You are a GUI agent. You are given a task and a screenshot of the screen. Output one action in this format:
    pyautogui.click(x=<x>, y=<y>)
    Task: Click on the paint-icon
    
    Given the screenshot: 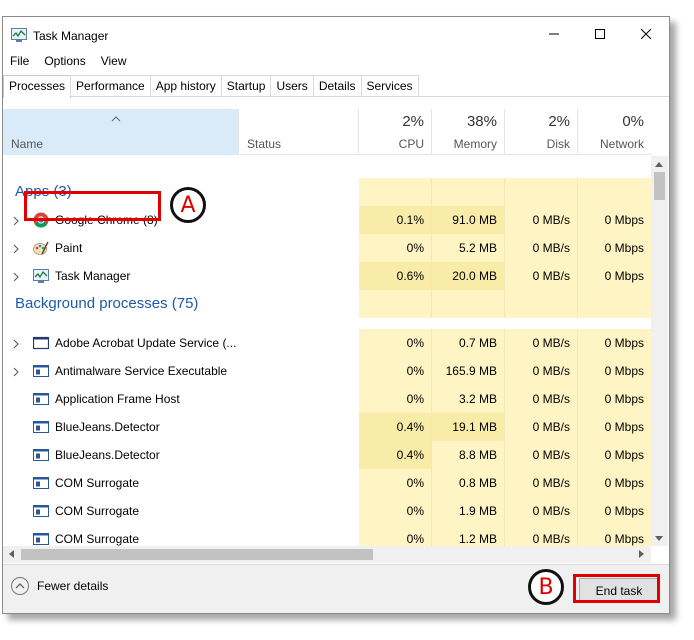 What is the action you would take?
    pyautogui.click(x=41, y=248)
    